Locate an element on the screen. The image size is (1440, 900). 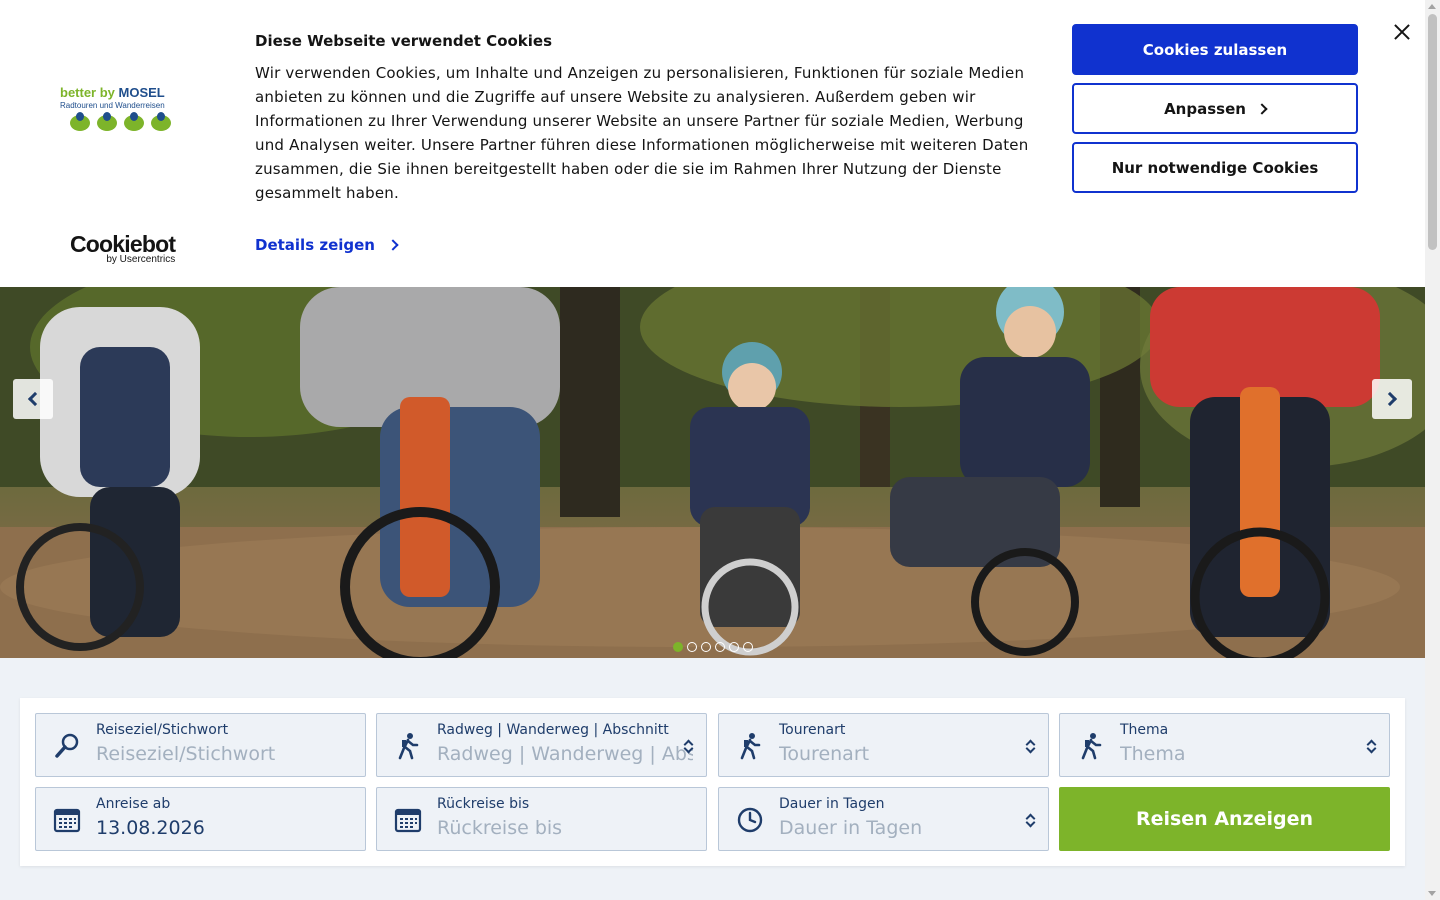
destination-field: Reiseziel/Stichwort Reiseziel/Stichwort is located at coordinates (200, 745).